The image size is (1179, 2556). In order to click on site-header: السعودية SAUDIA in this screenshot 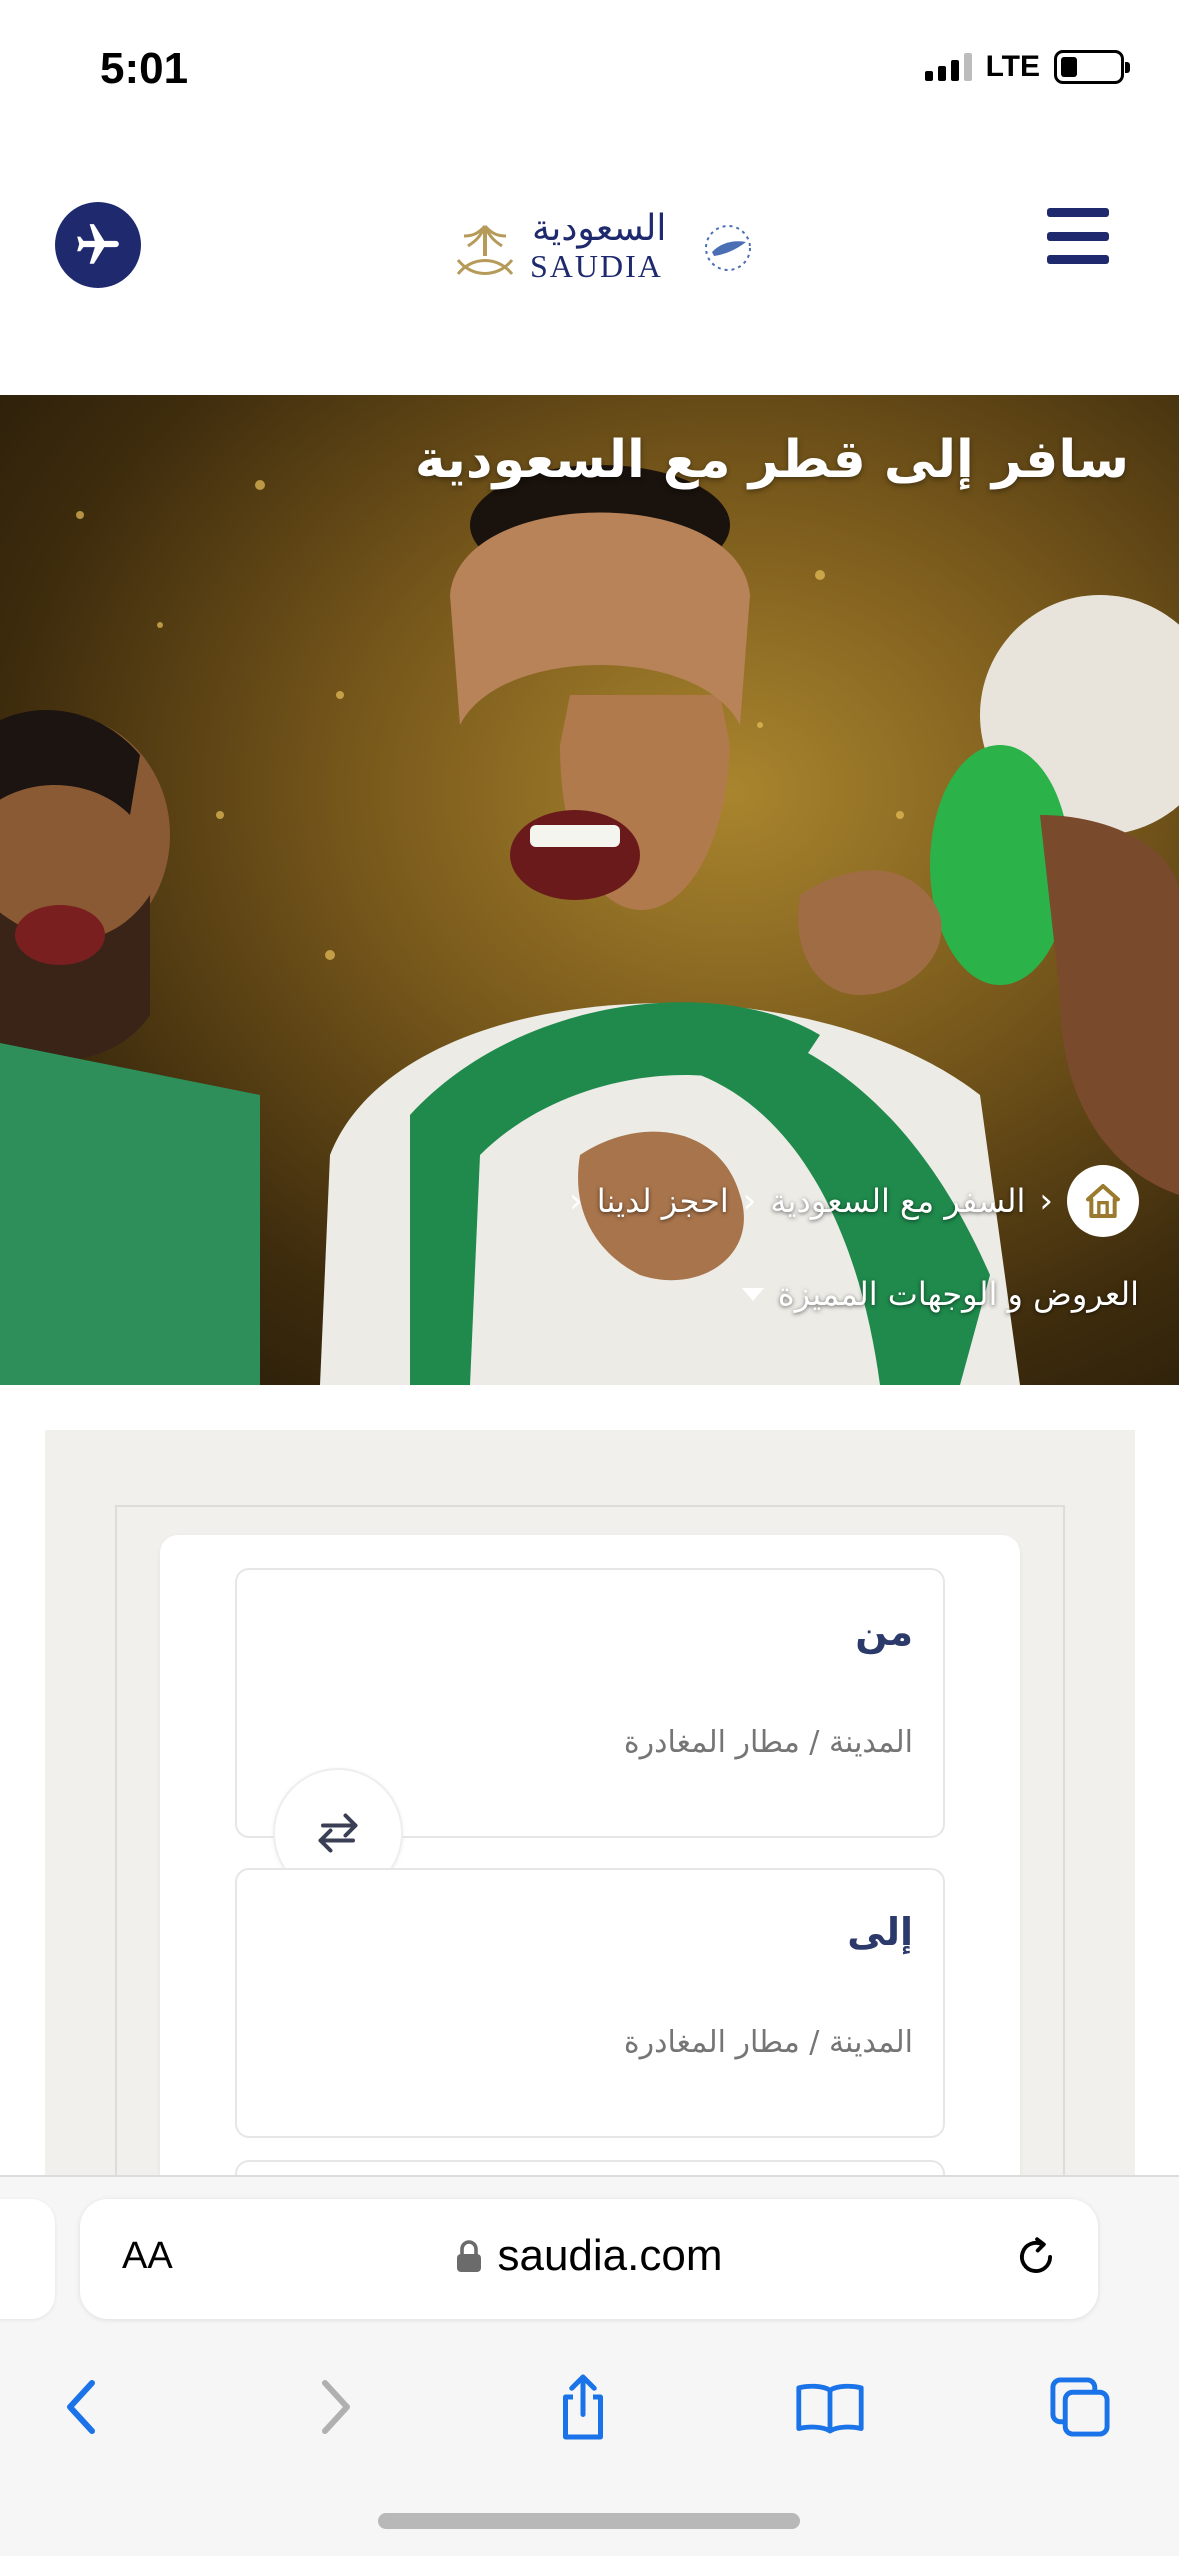, I will do `click(589, 267)`.